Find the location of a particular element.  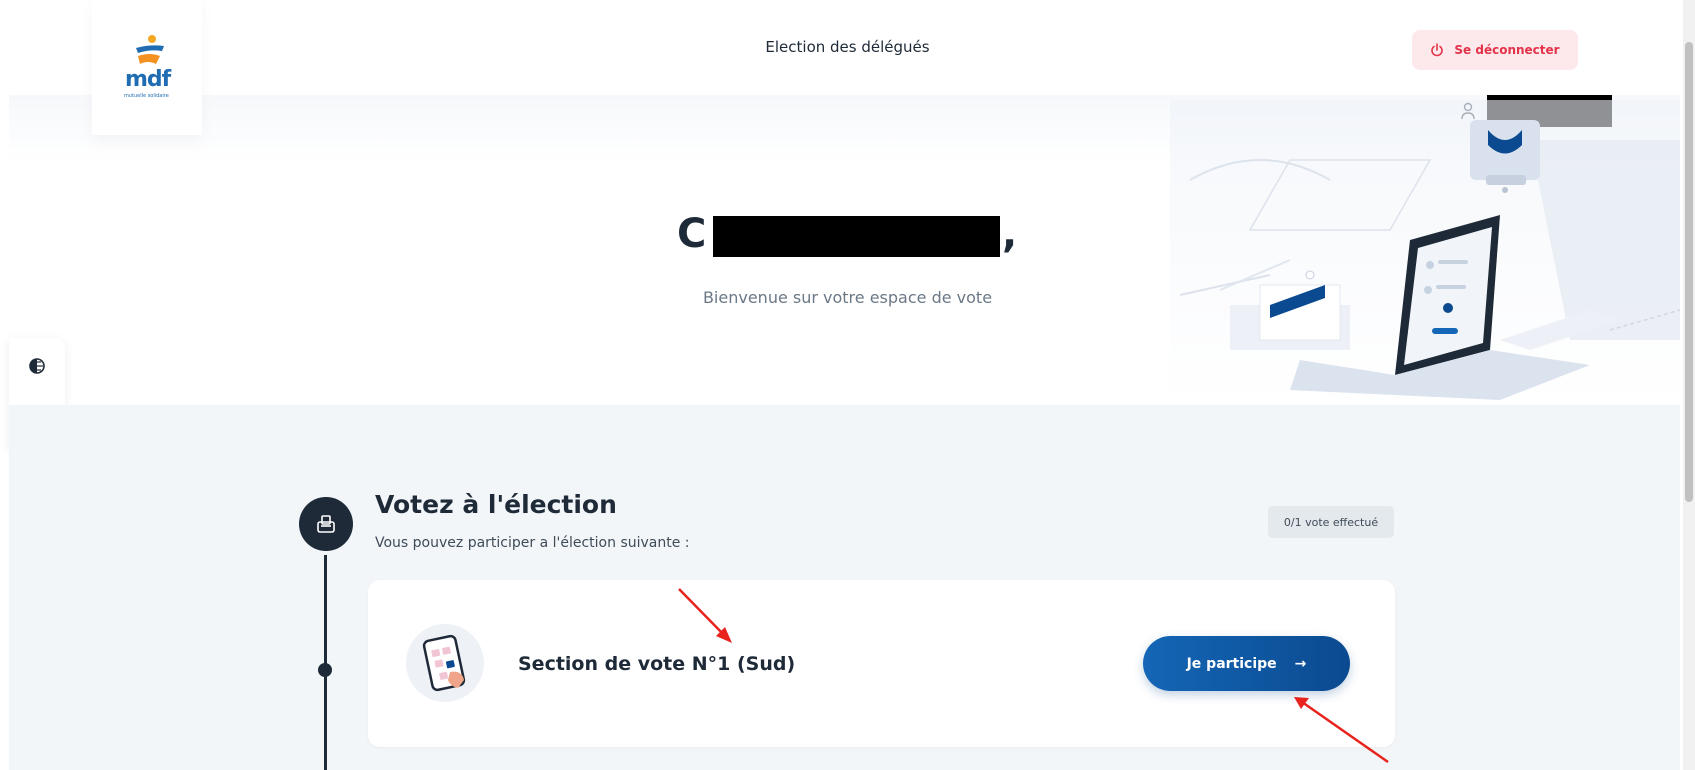

greeting-initial: C is located at coordinates (692, 234).